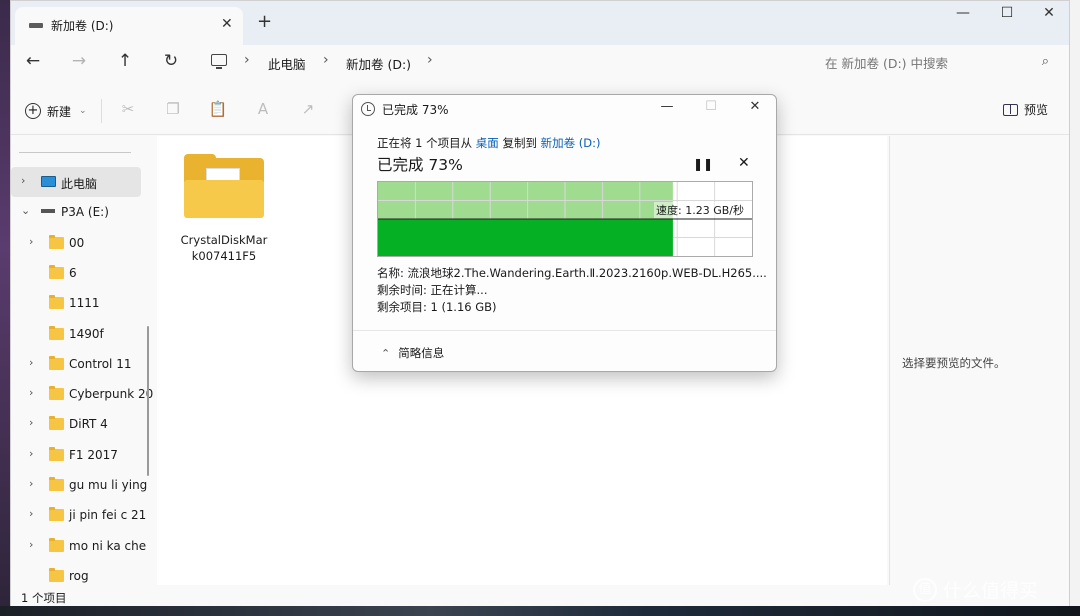 Image resolution: width=1080 pixels, height=616 pixels. I want to click on search-icon: ⌕, so click(1045, 61).